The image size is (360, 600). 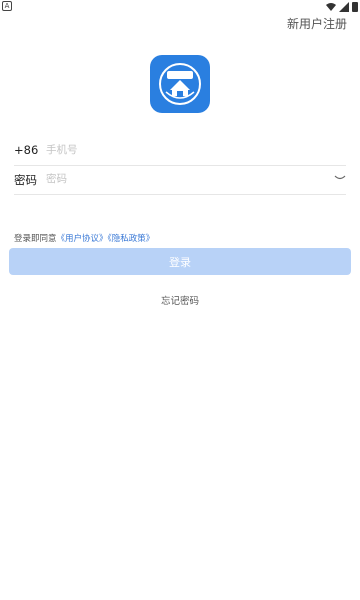 I want to click on status-icons, so click(x=342, y=7).